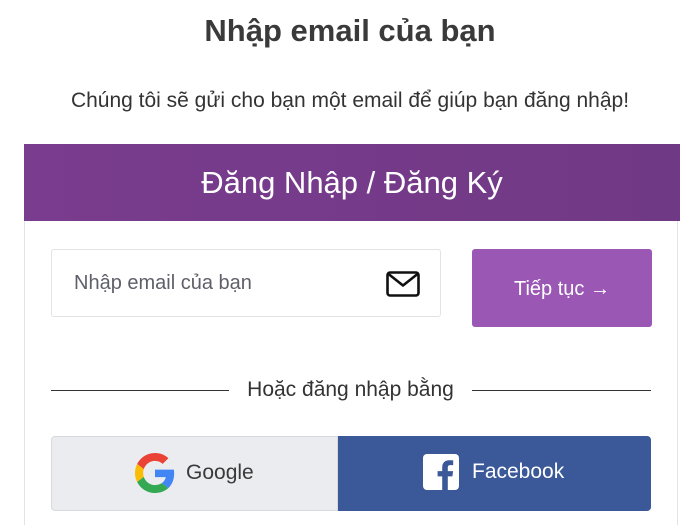  I want to click on google-login-button: Google, so click(194, 473).